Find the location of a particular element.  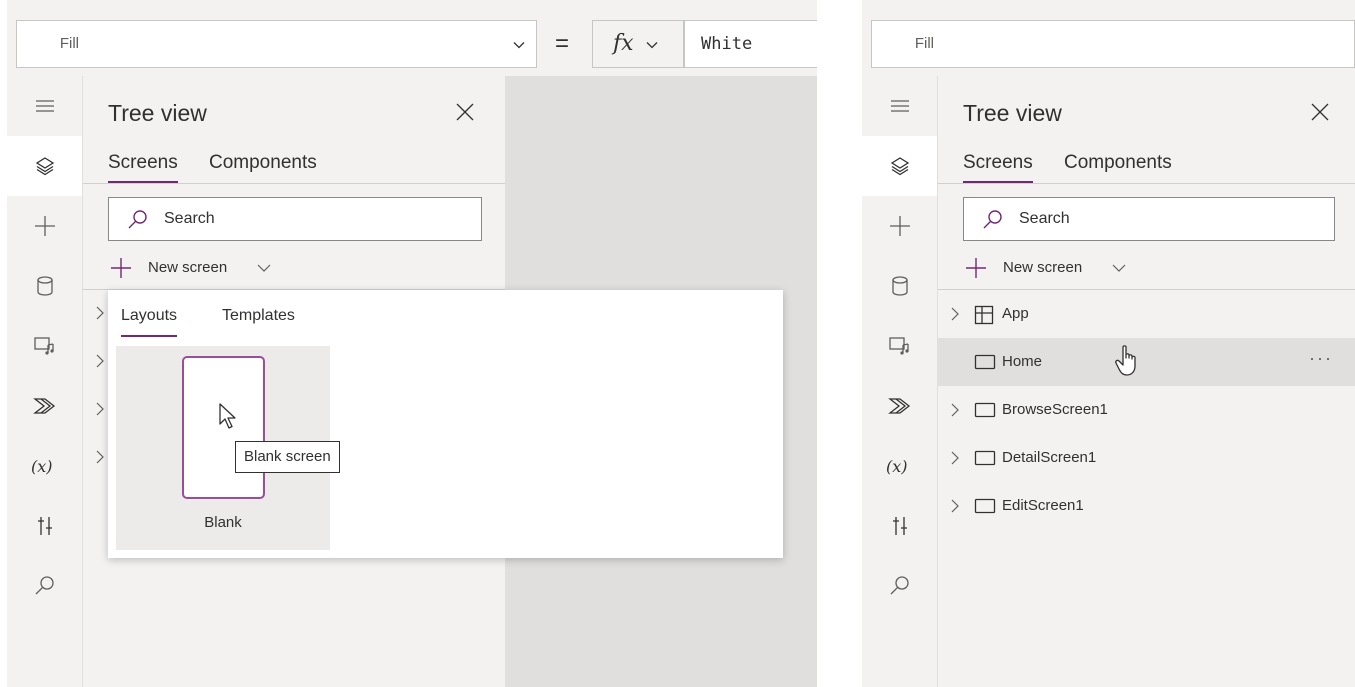

tree-view-title: Tree view is located at coordinates (1012, 113).